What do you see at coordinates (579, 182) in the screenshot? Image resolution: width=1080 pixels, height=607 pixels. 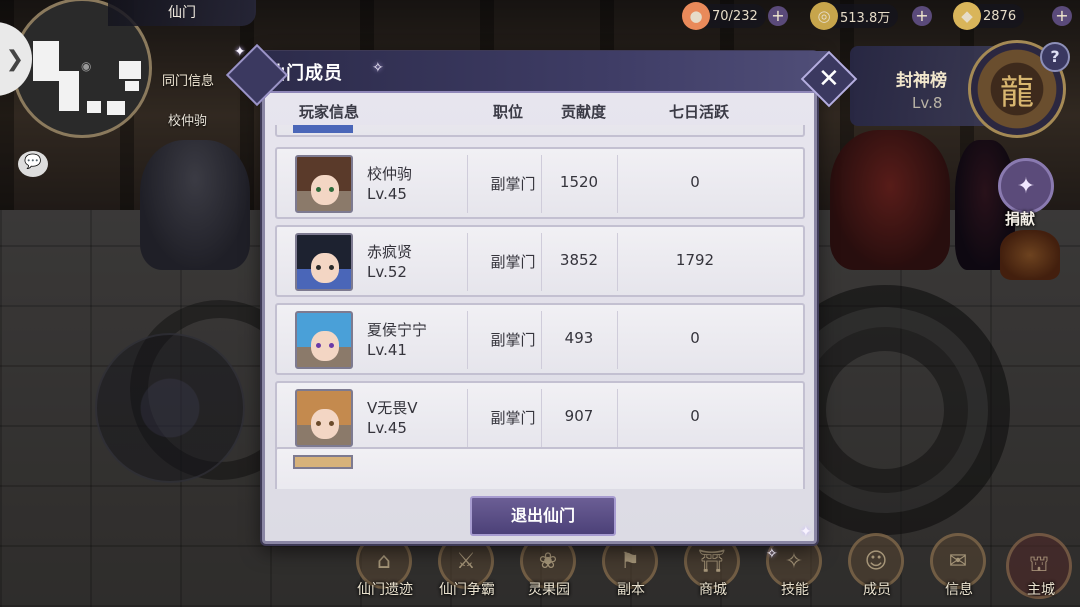 I see `member-contribution: 1520` at bounding box center [579, 182].